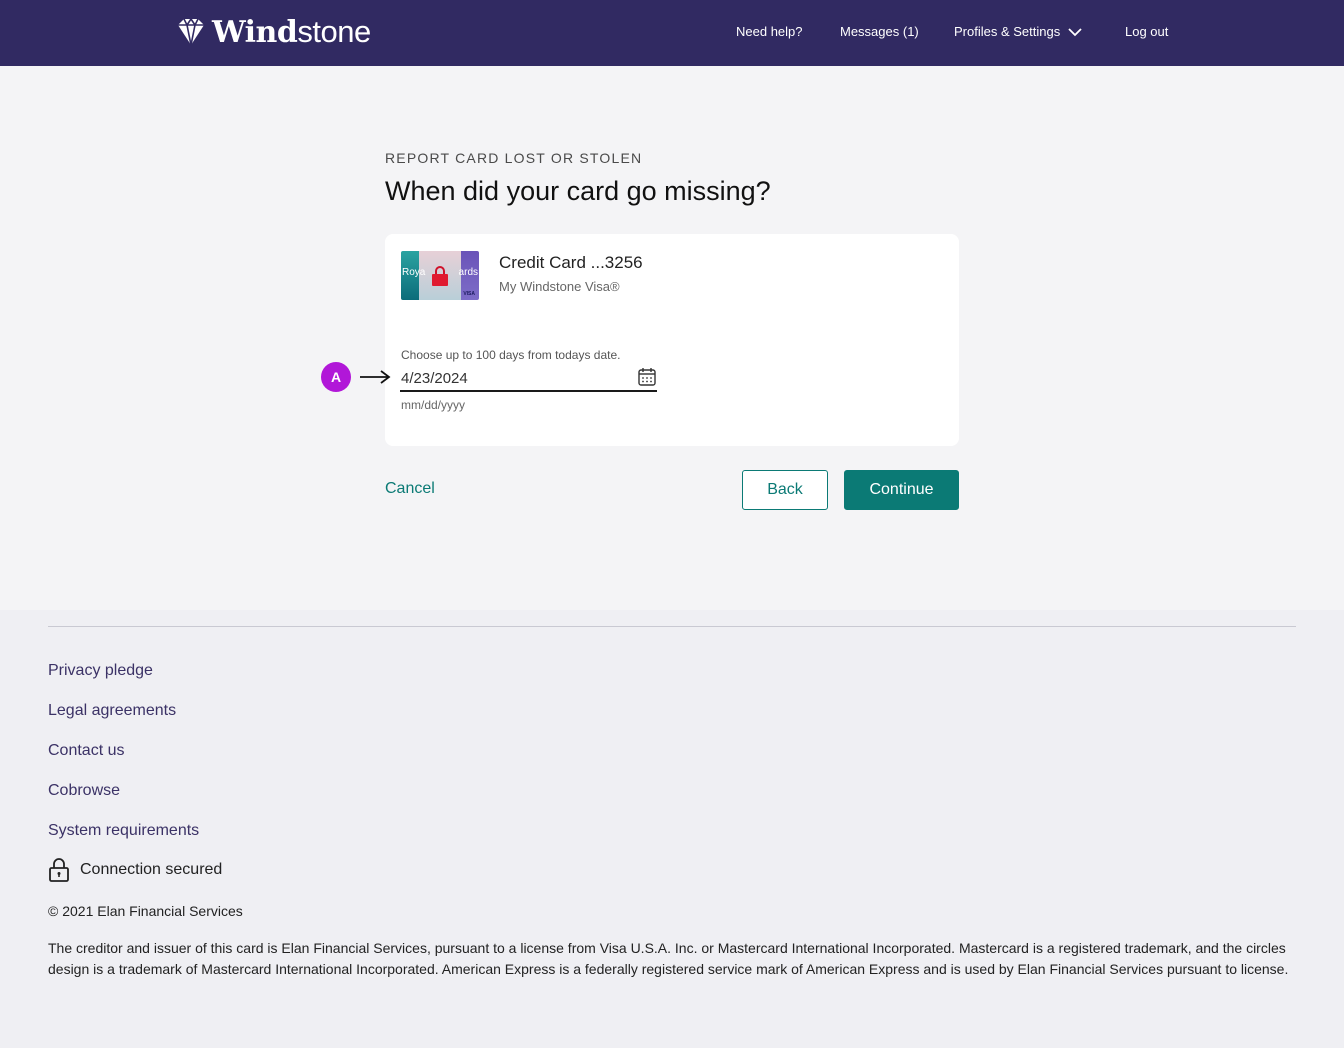 The image size is (1344, 1048). I want to click on connection-secured: Connection secured, so click(135, 870).